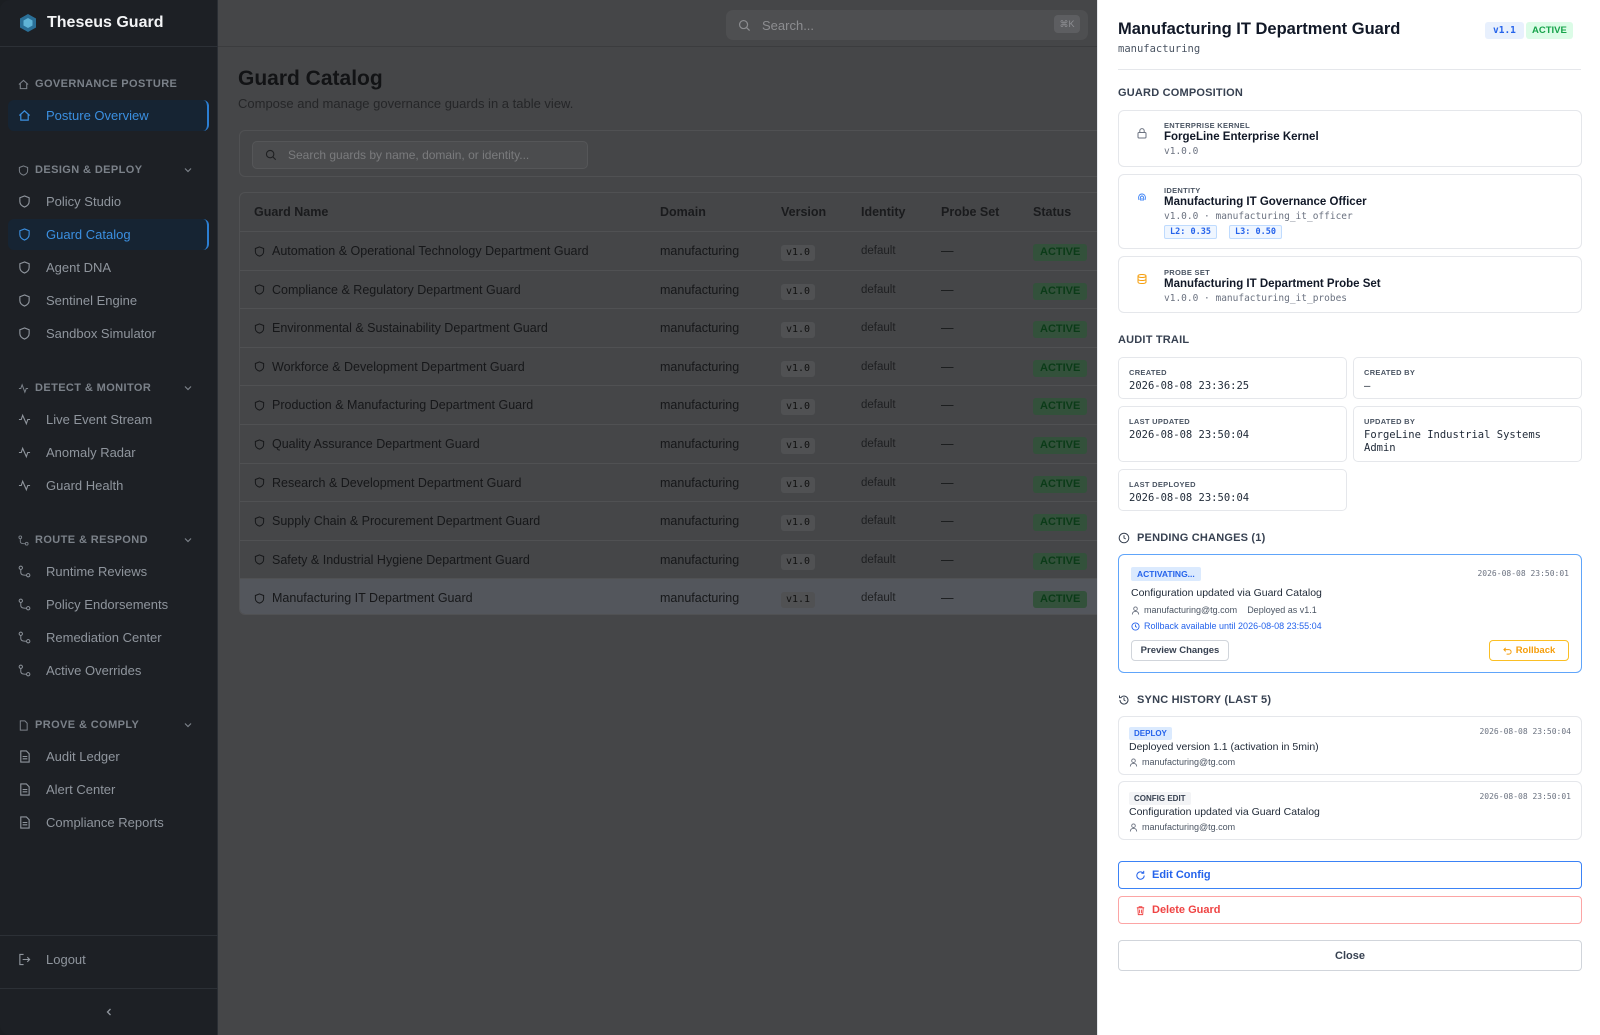  Describe the element at coordinates (1232, 434) in the screenshot. I see `audit-last-updated: LAST UPDATED 2026-08-08 23:50:04` at that location.